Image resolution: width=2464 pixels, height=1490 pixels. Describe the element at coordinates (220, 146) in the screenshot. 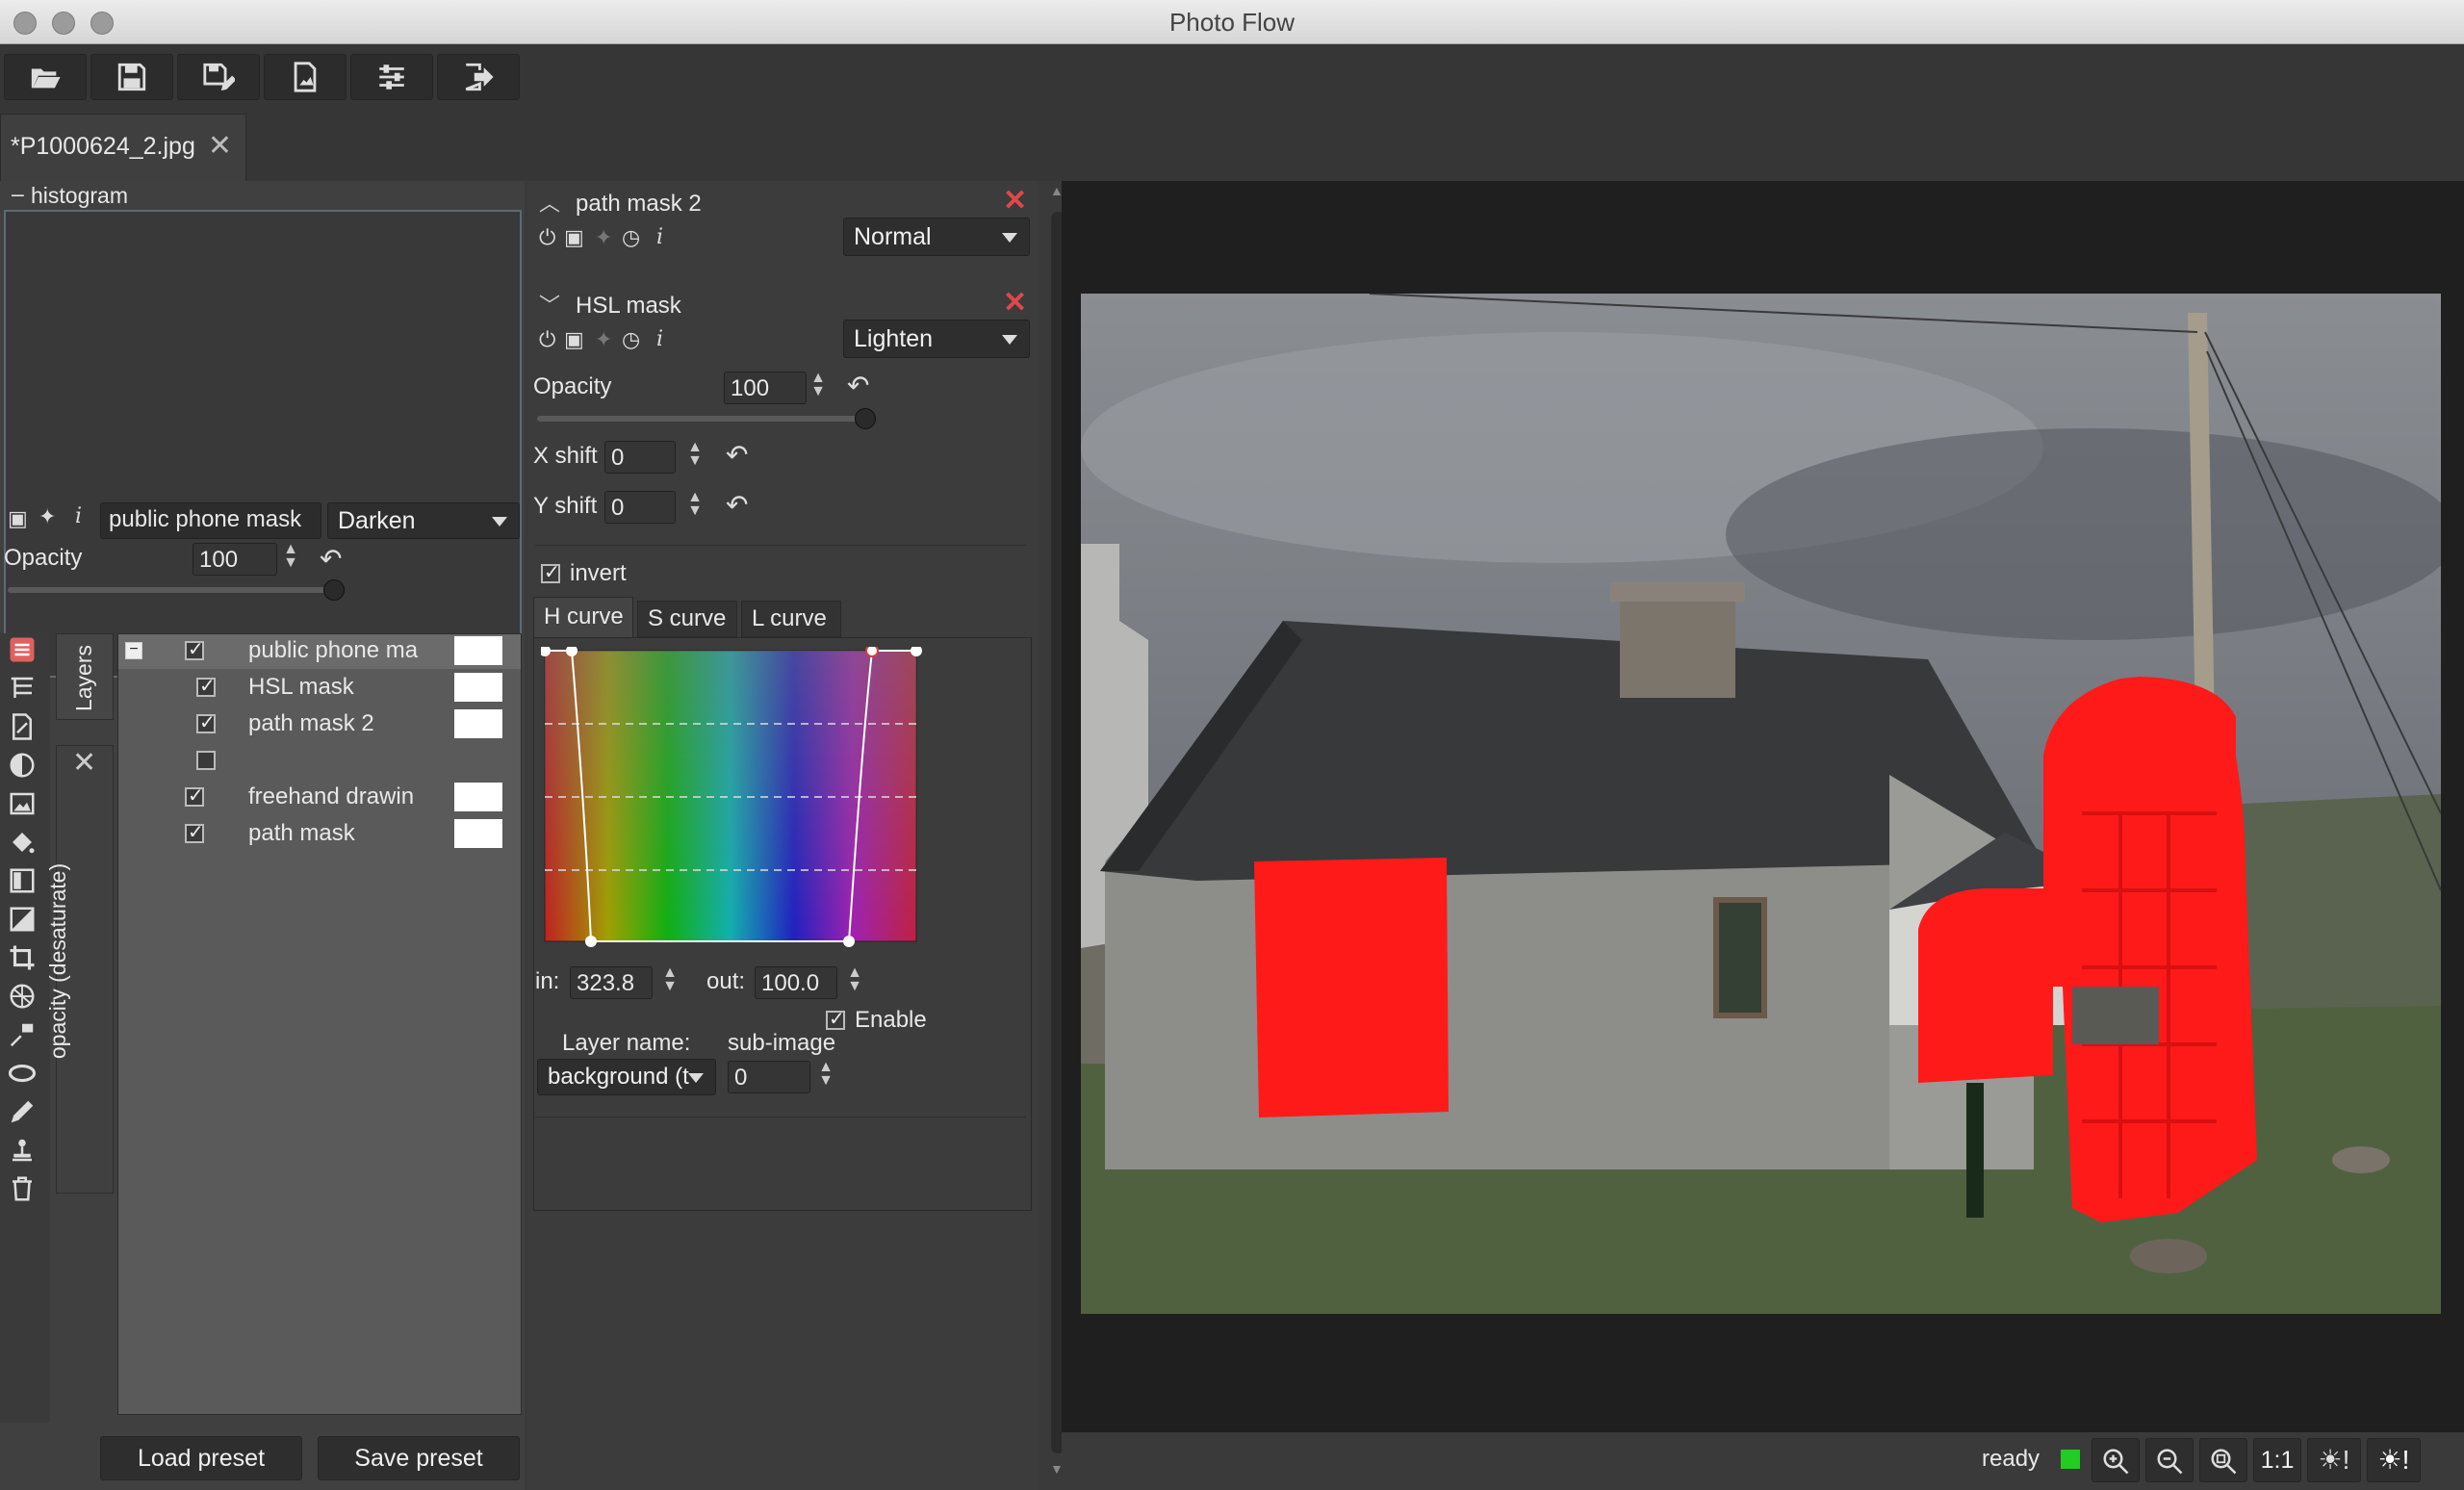

I see `close-tab-icon: ✕` at that location.